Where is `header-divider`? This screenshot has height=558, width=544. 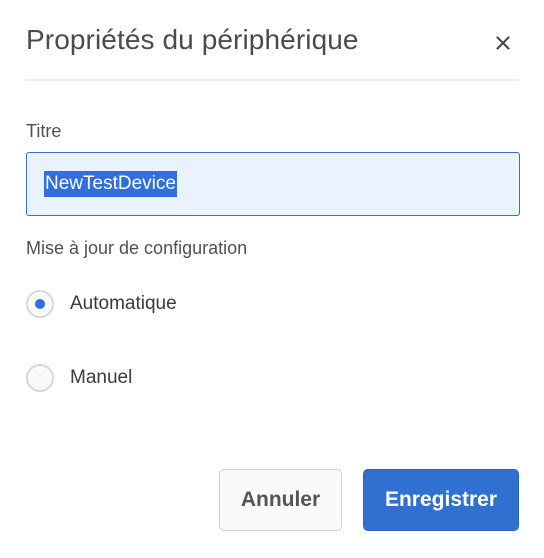
header-divider is located at coordinates (272, 80).